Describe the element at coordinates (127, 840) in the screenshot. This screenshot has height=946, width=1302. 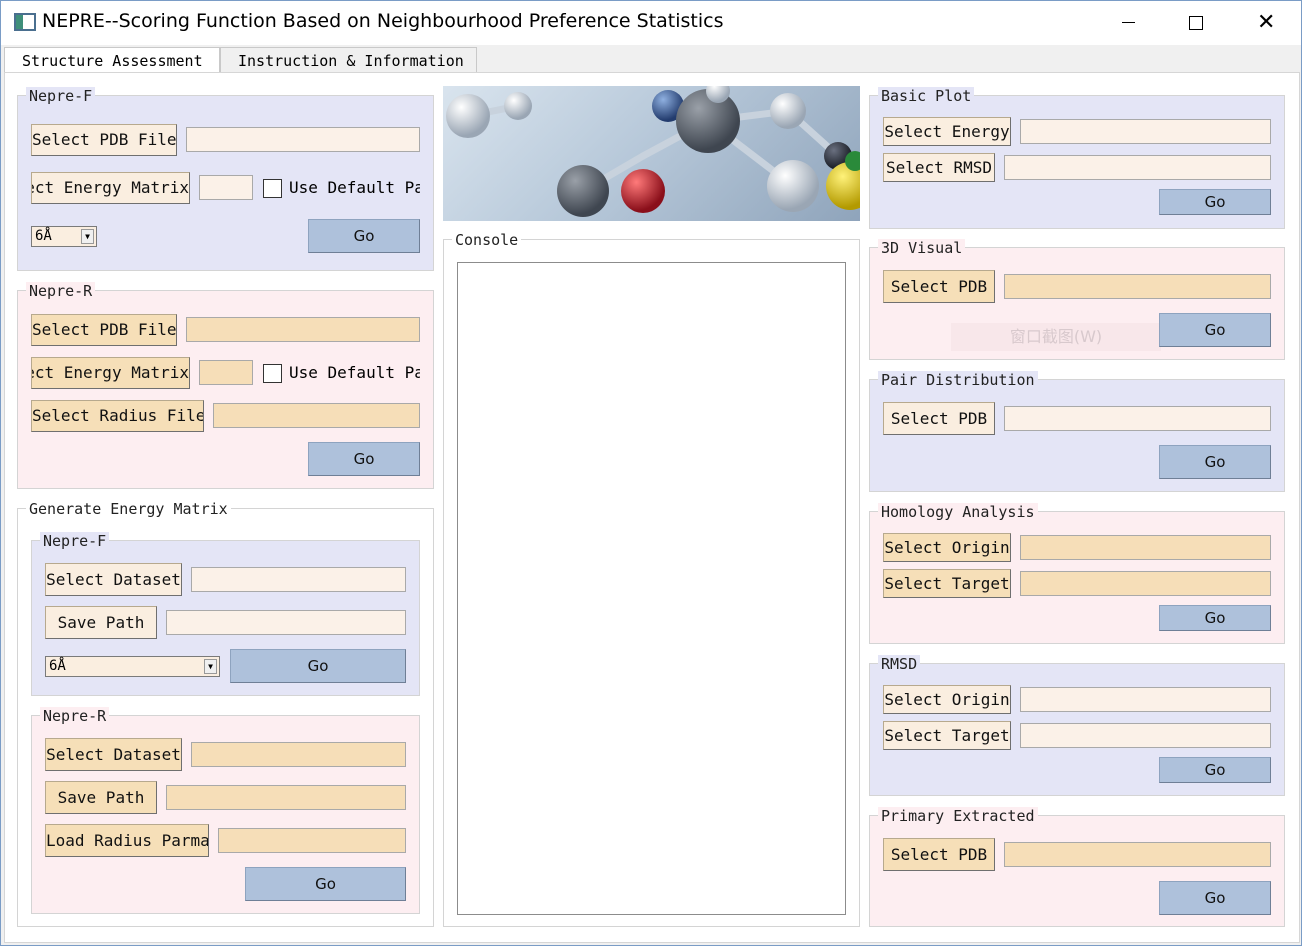
I see `load-radius-parma-button: Load Radius Parma` at that location.